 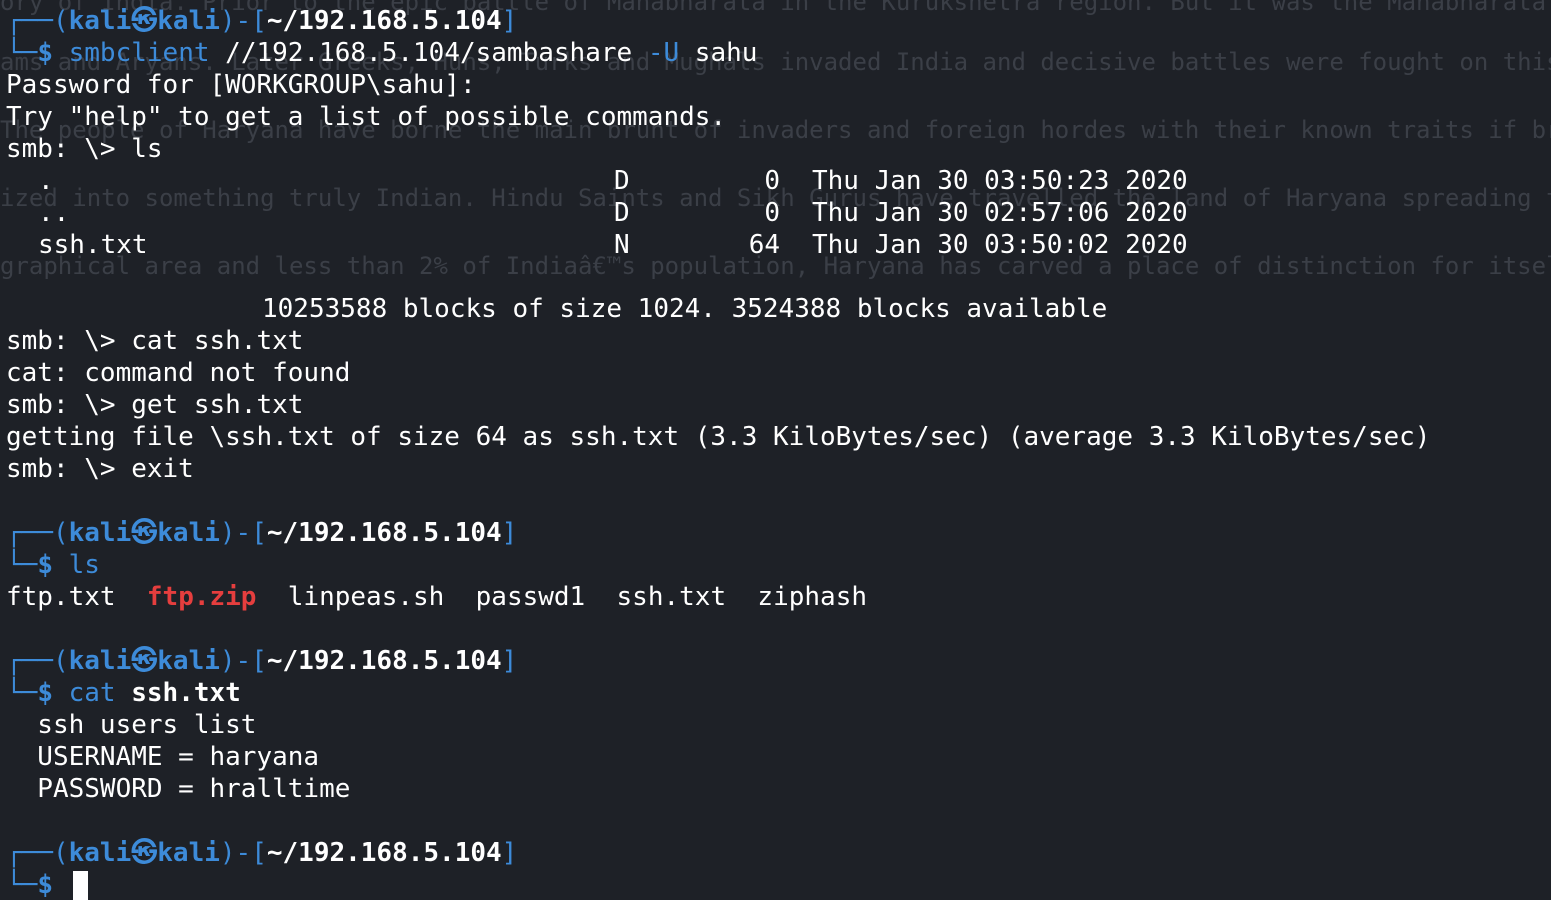 I want to click on command-name: smbclient, so click(x=139, y=53).